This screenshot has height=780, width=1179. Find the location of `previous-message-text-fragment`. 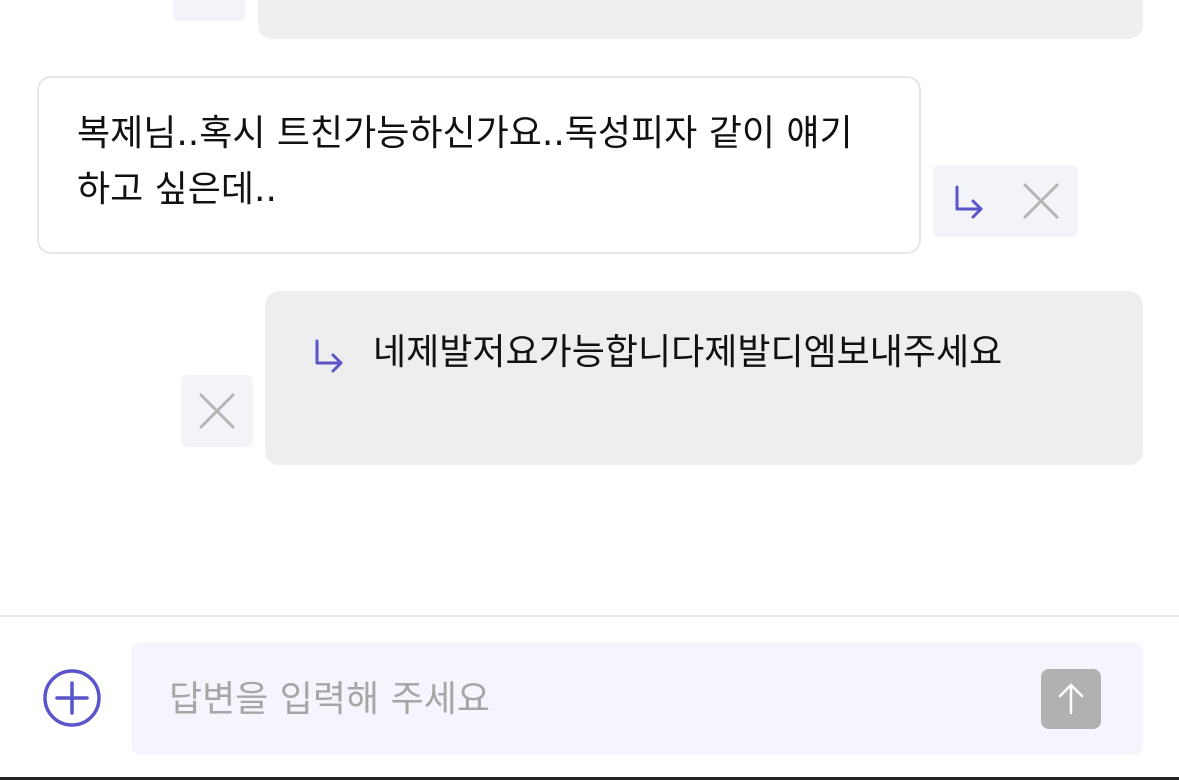

previous-message-text-fragment is located at coordinates (495, 1).